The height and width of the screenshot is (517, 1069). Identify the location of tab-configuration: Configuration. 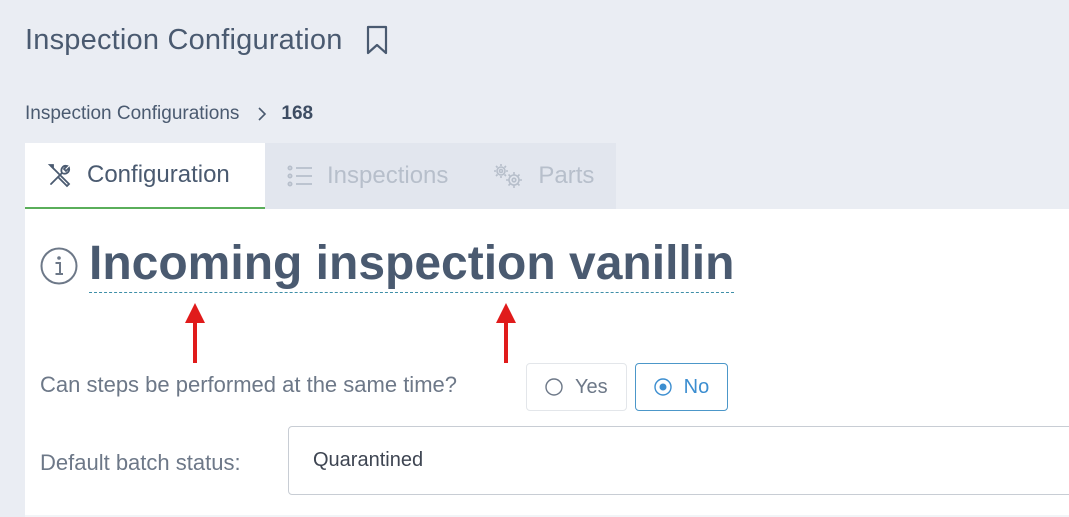
(145, 176).